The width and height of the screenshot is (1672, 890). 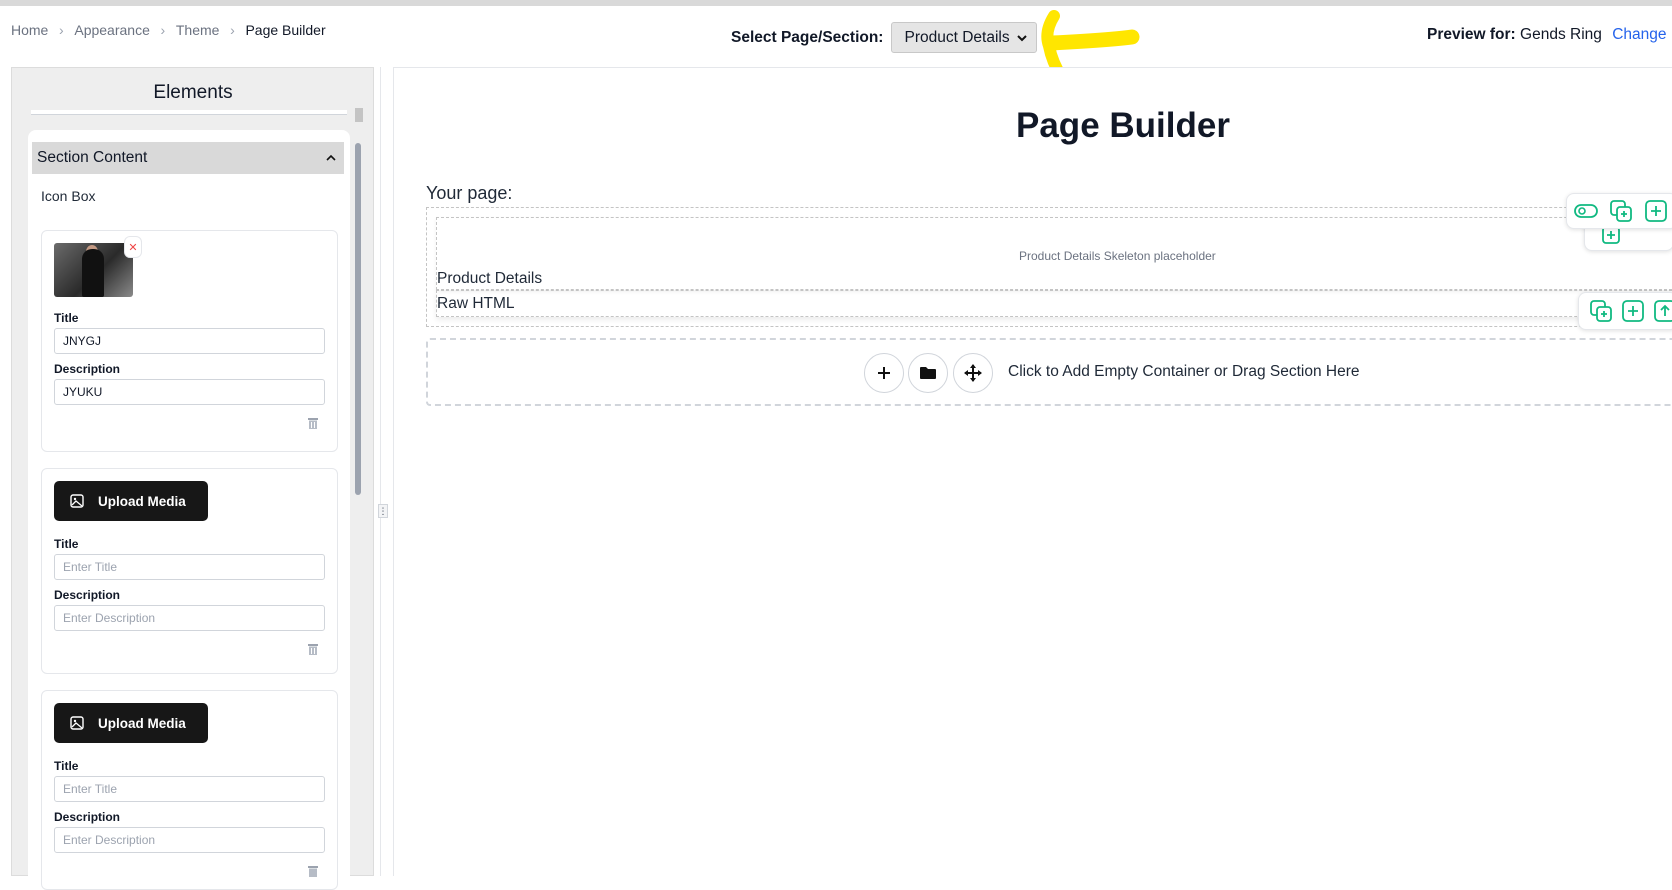 What do you see at coordinates (476, 303) in the screenshot?
I see `raw-html-label: Raw HTML` at bounding box center [476, 303].